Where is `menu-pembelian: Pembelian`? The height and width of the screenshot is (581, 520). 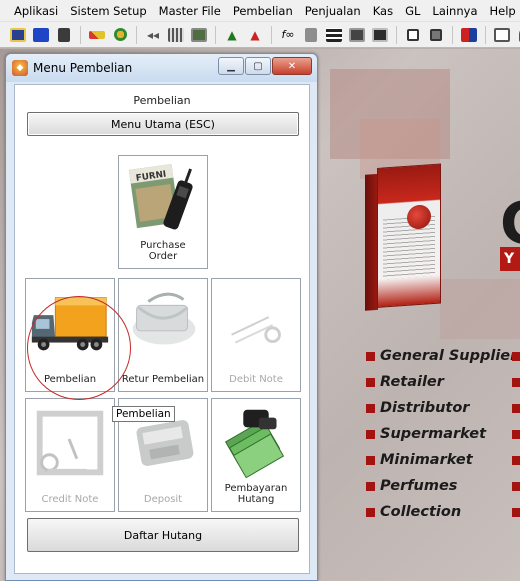 menu-pembelian: Pembelian is located at coordinates (263, 11).